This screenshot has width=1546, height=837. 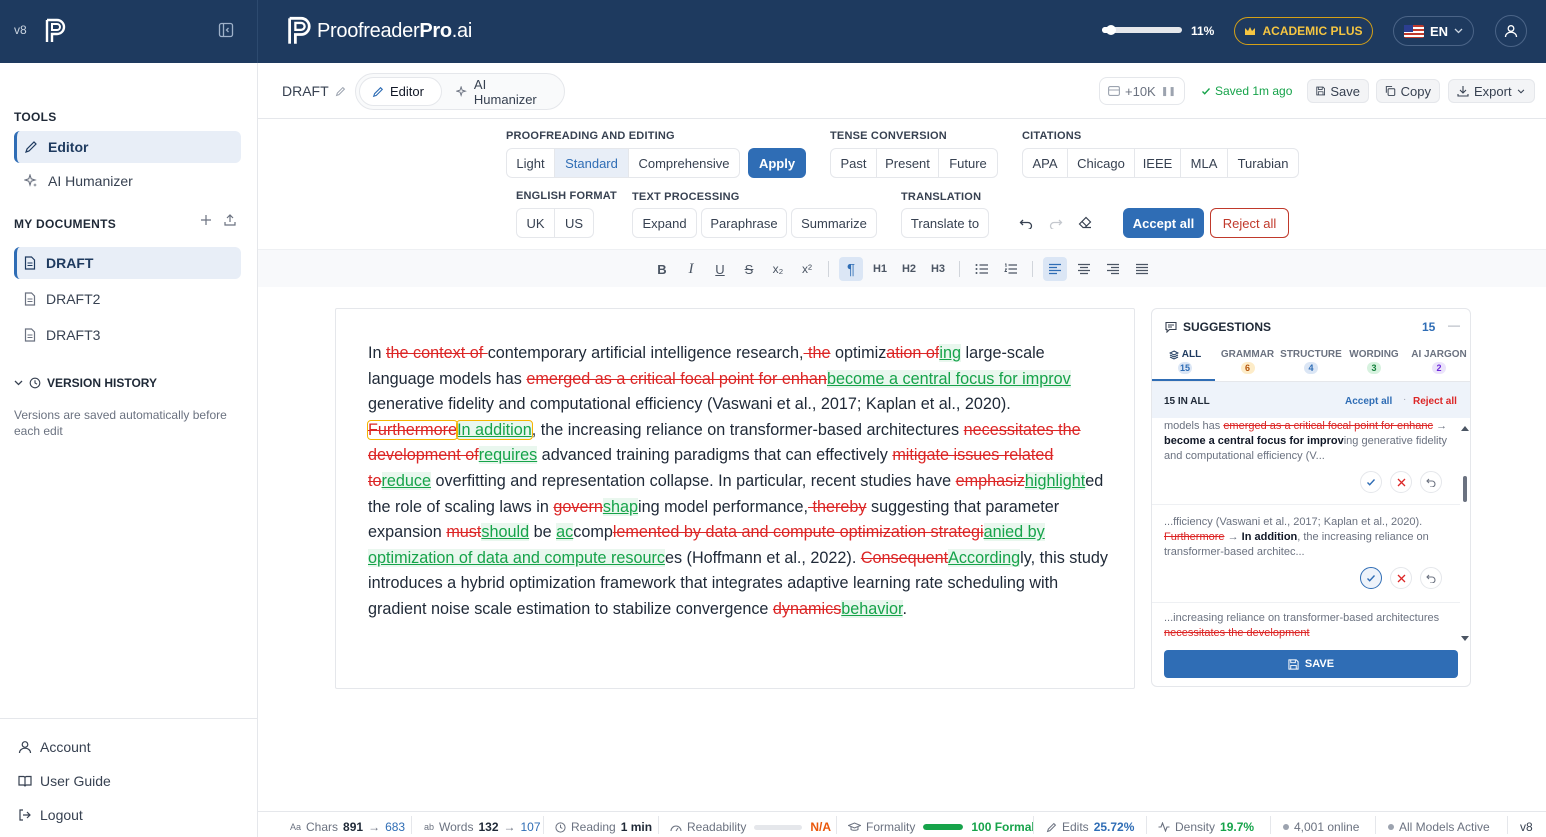 I want to click on minimize-panel-icon: —, so click(x=1454, y=325).